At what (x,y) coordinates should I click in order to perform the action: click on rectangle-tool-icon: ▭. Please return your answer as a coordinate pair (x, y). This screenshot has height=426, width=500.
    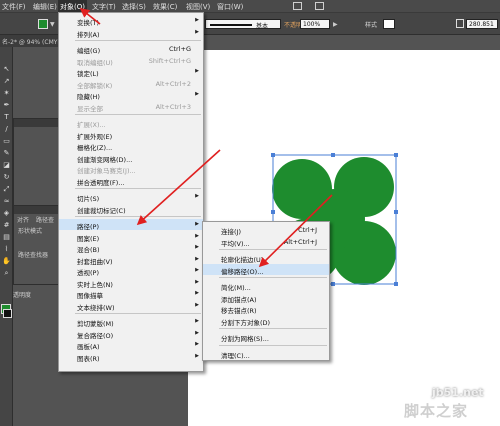
    Looking at the image, I should click on (6, 141).